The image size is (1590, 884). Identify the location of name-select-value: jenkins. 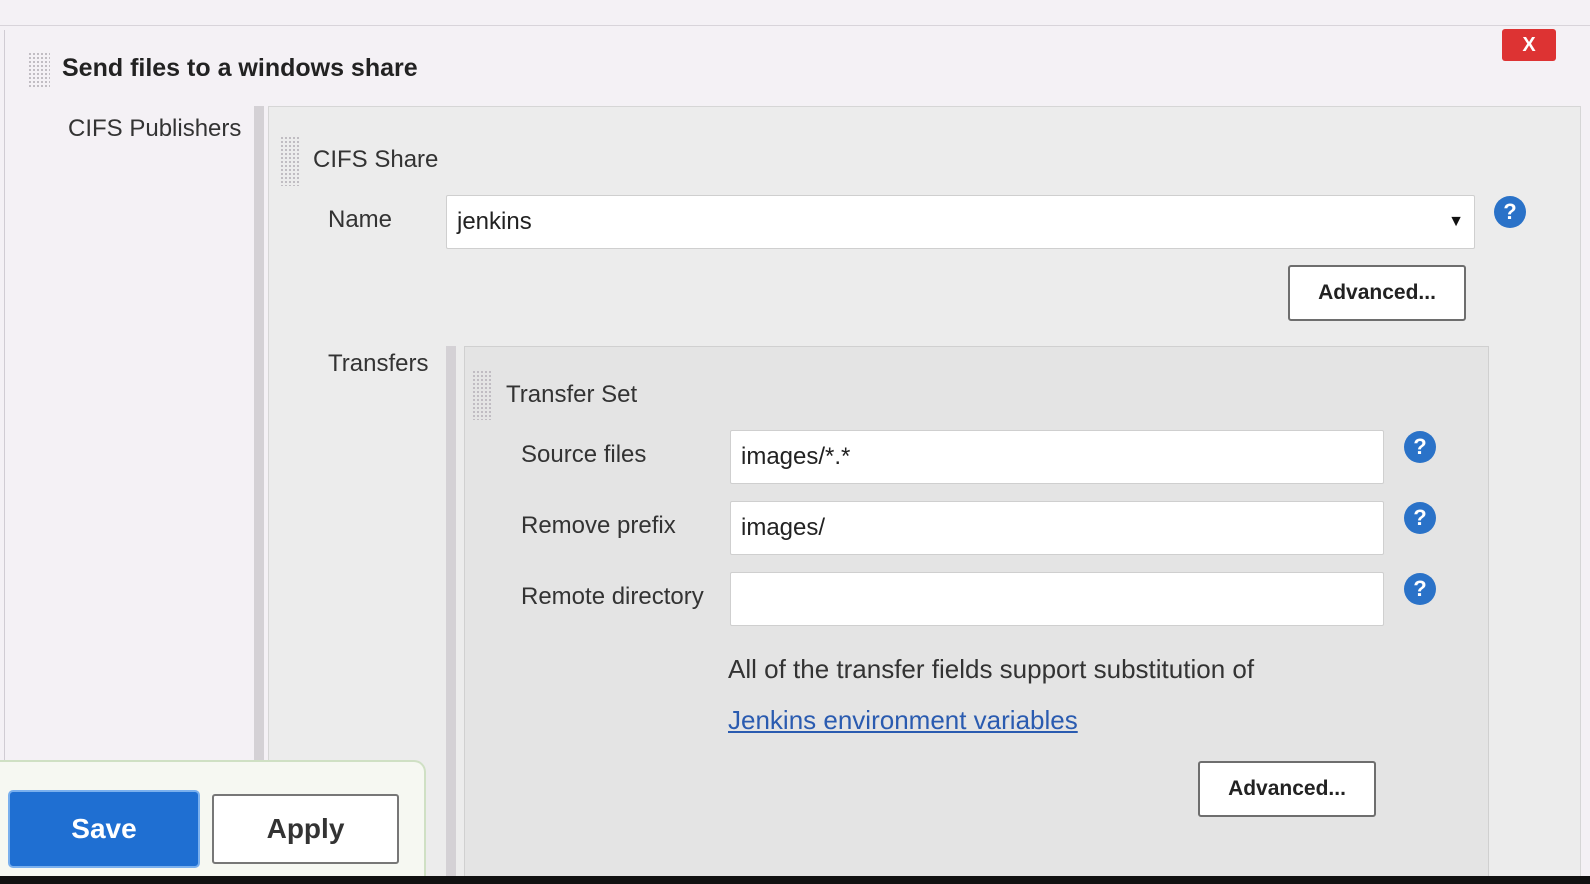
(494, 221).